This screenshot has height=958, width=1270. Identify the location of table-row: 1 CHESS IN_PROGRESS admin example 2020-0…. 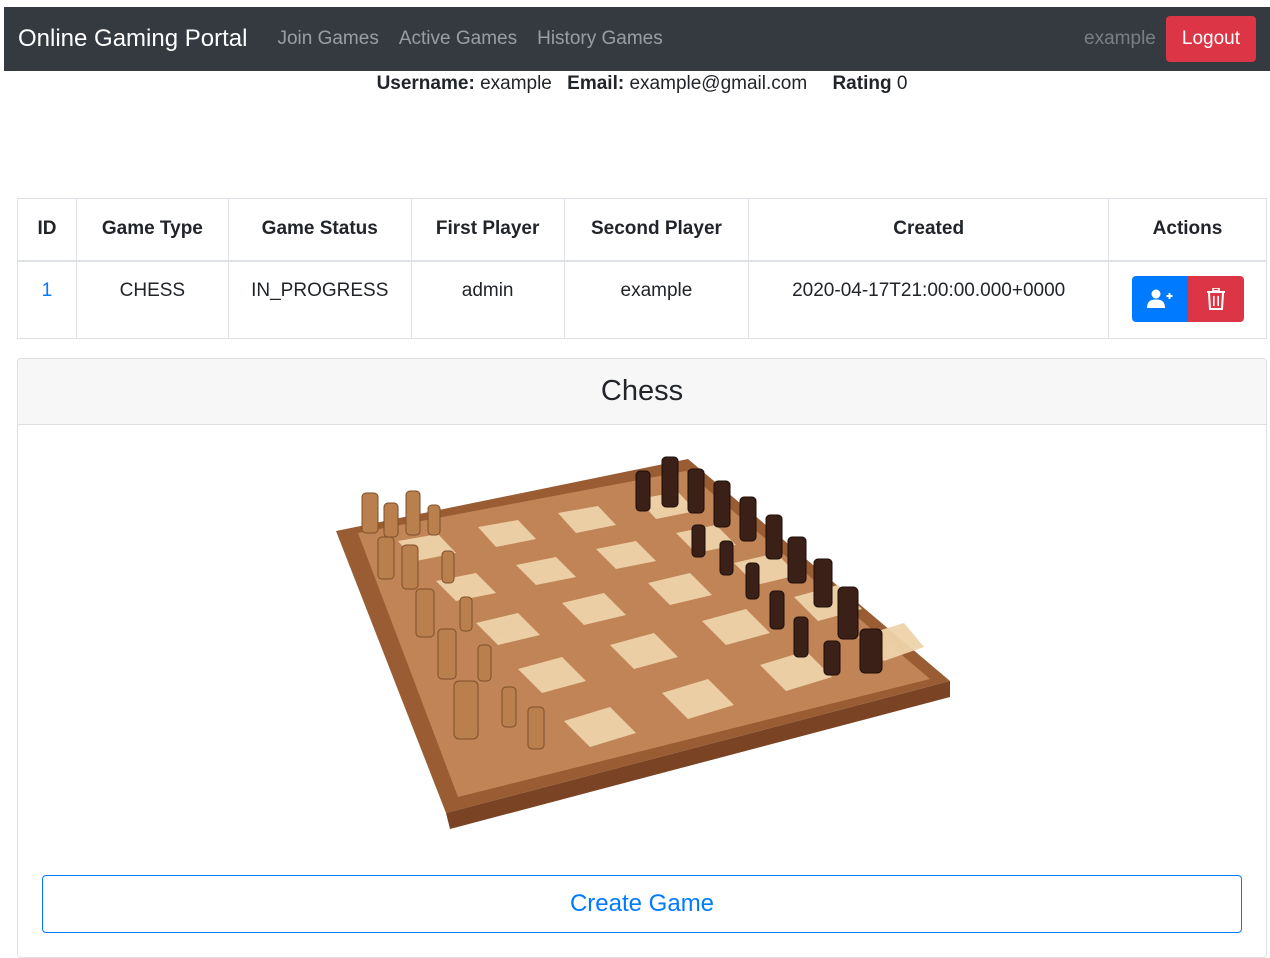
(642, 299).